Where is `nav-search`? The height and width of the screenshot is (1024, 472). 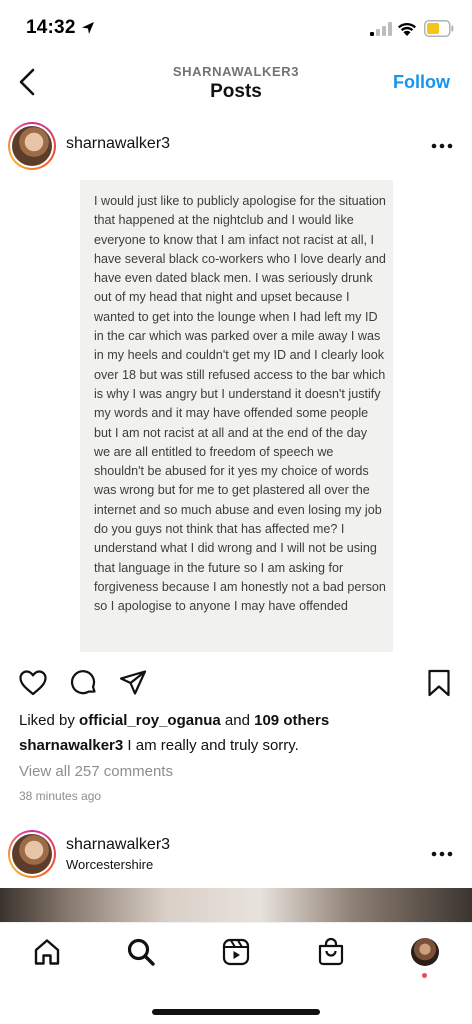
nav-search is located at coordinates (141, 952).